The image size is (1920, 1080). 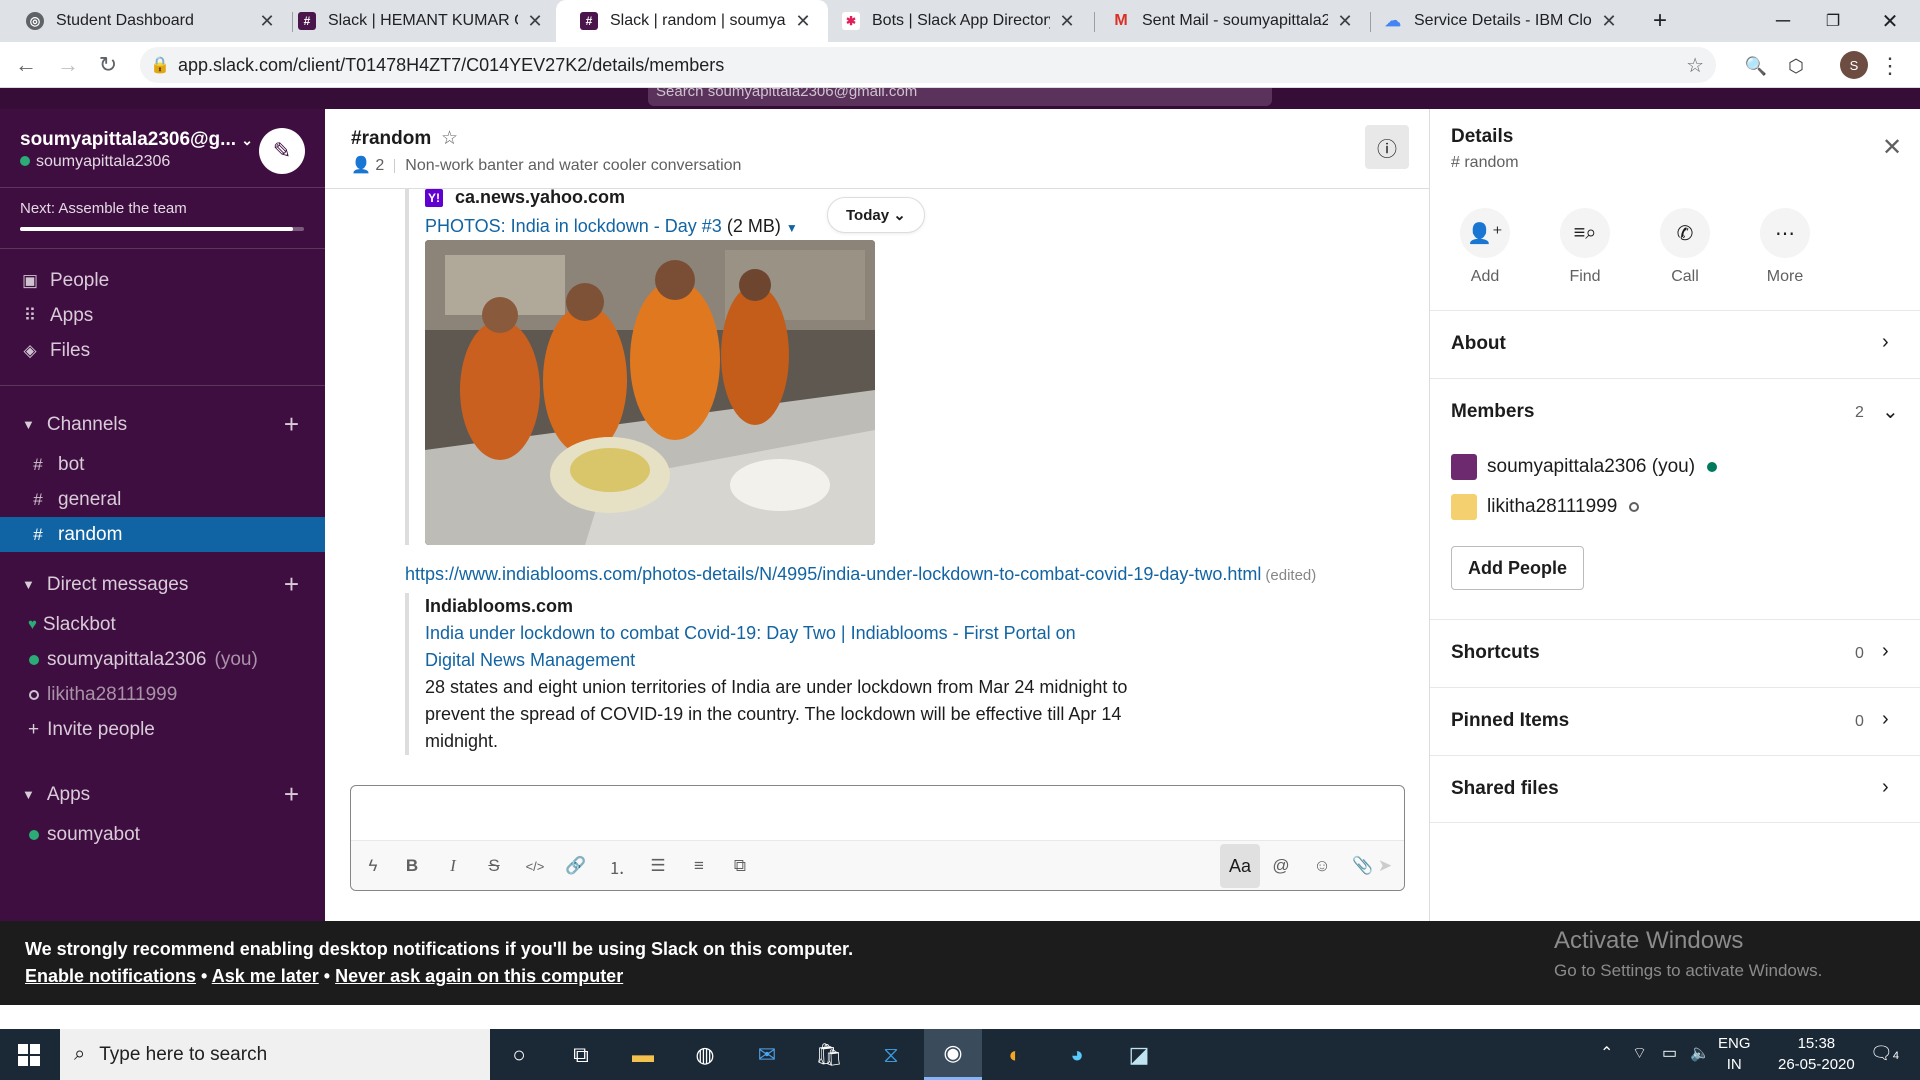 I want to click on taskbar-search: ⌕ Type here to search, so click(x=275, y=1054).